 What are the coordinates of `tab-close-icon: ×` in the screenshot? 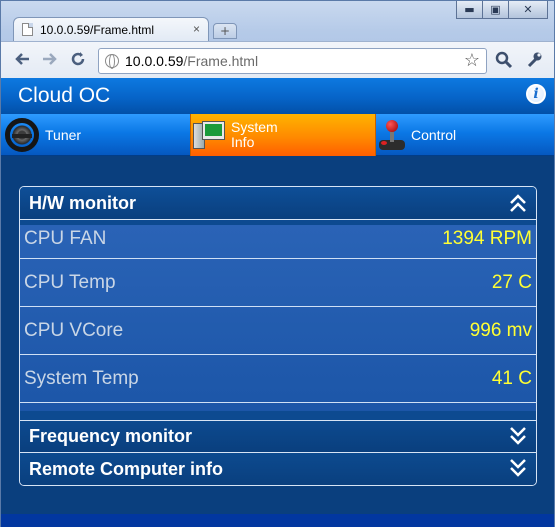 It's located at (196, 29).